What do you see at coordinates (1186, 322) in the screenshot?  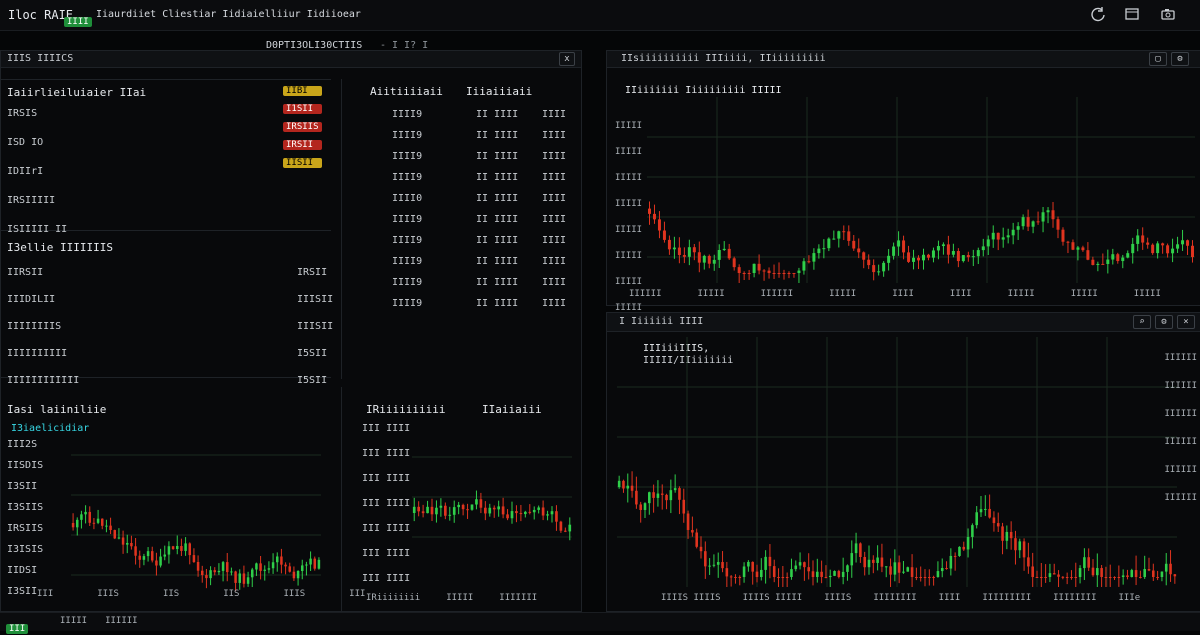 I see `right-bottom-close-button: ×` at bounding box center [1186, 322].